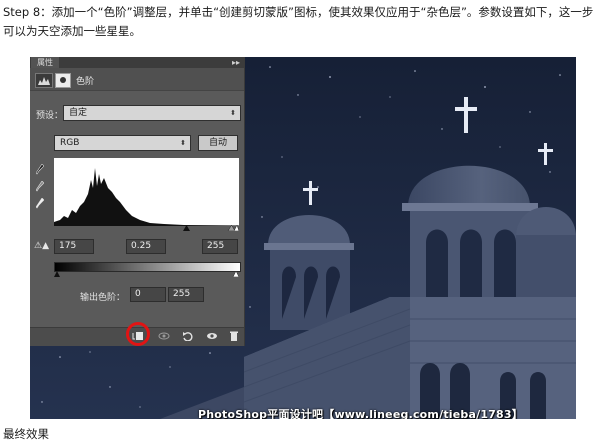 The width and height of the screenshot is (606, 442). I want to click on input-white-handle, so click(236, 228).